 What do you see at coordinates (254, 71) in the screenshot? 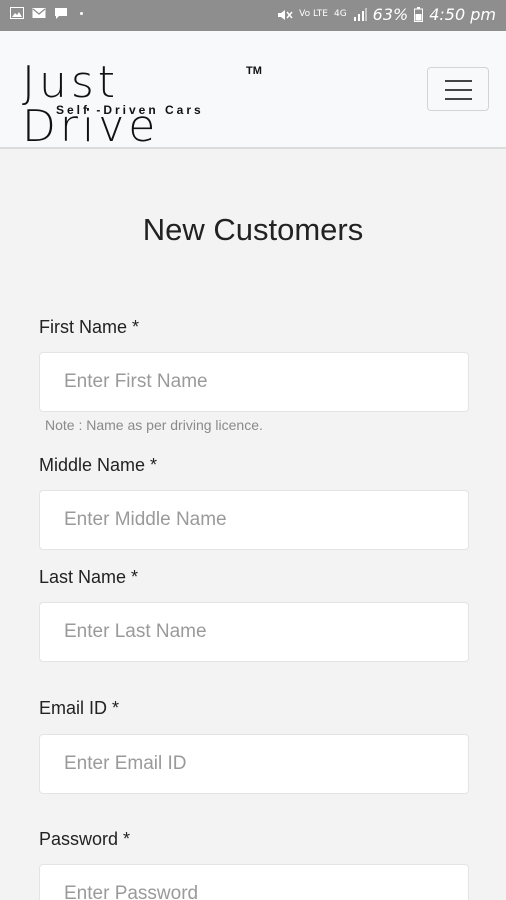
I see `brand-trademark: TM` at bounding box center [254, 71].